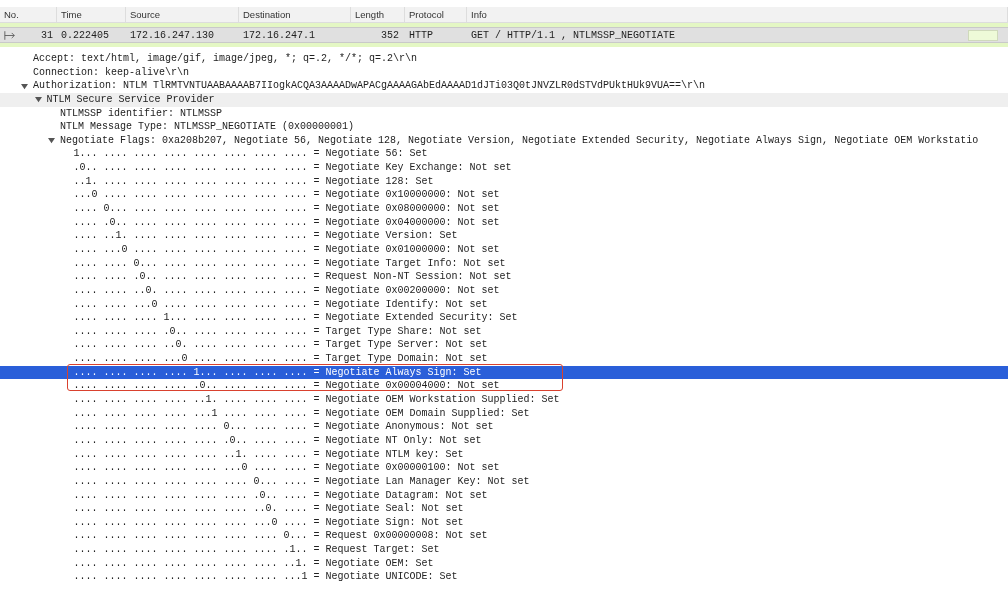  I want to click on packet-cell-text: 31, so click(47, 35).